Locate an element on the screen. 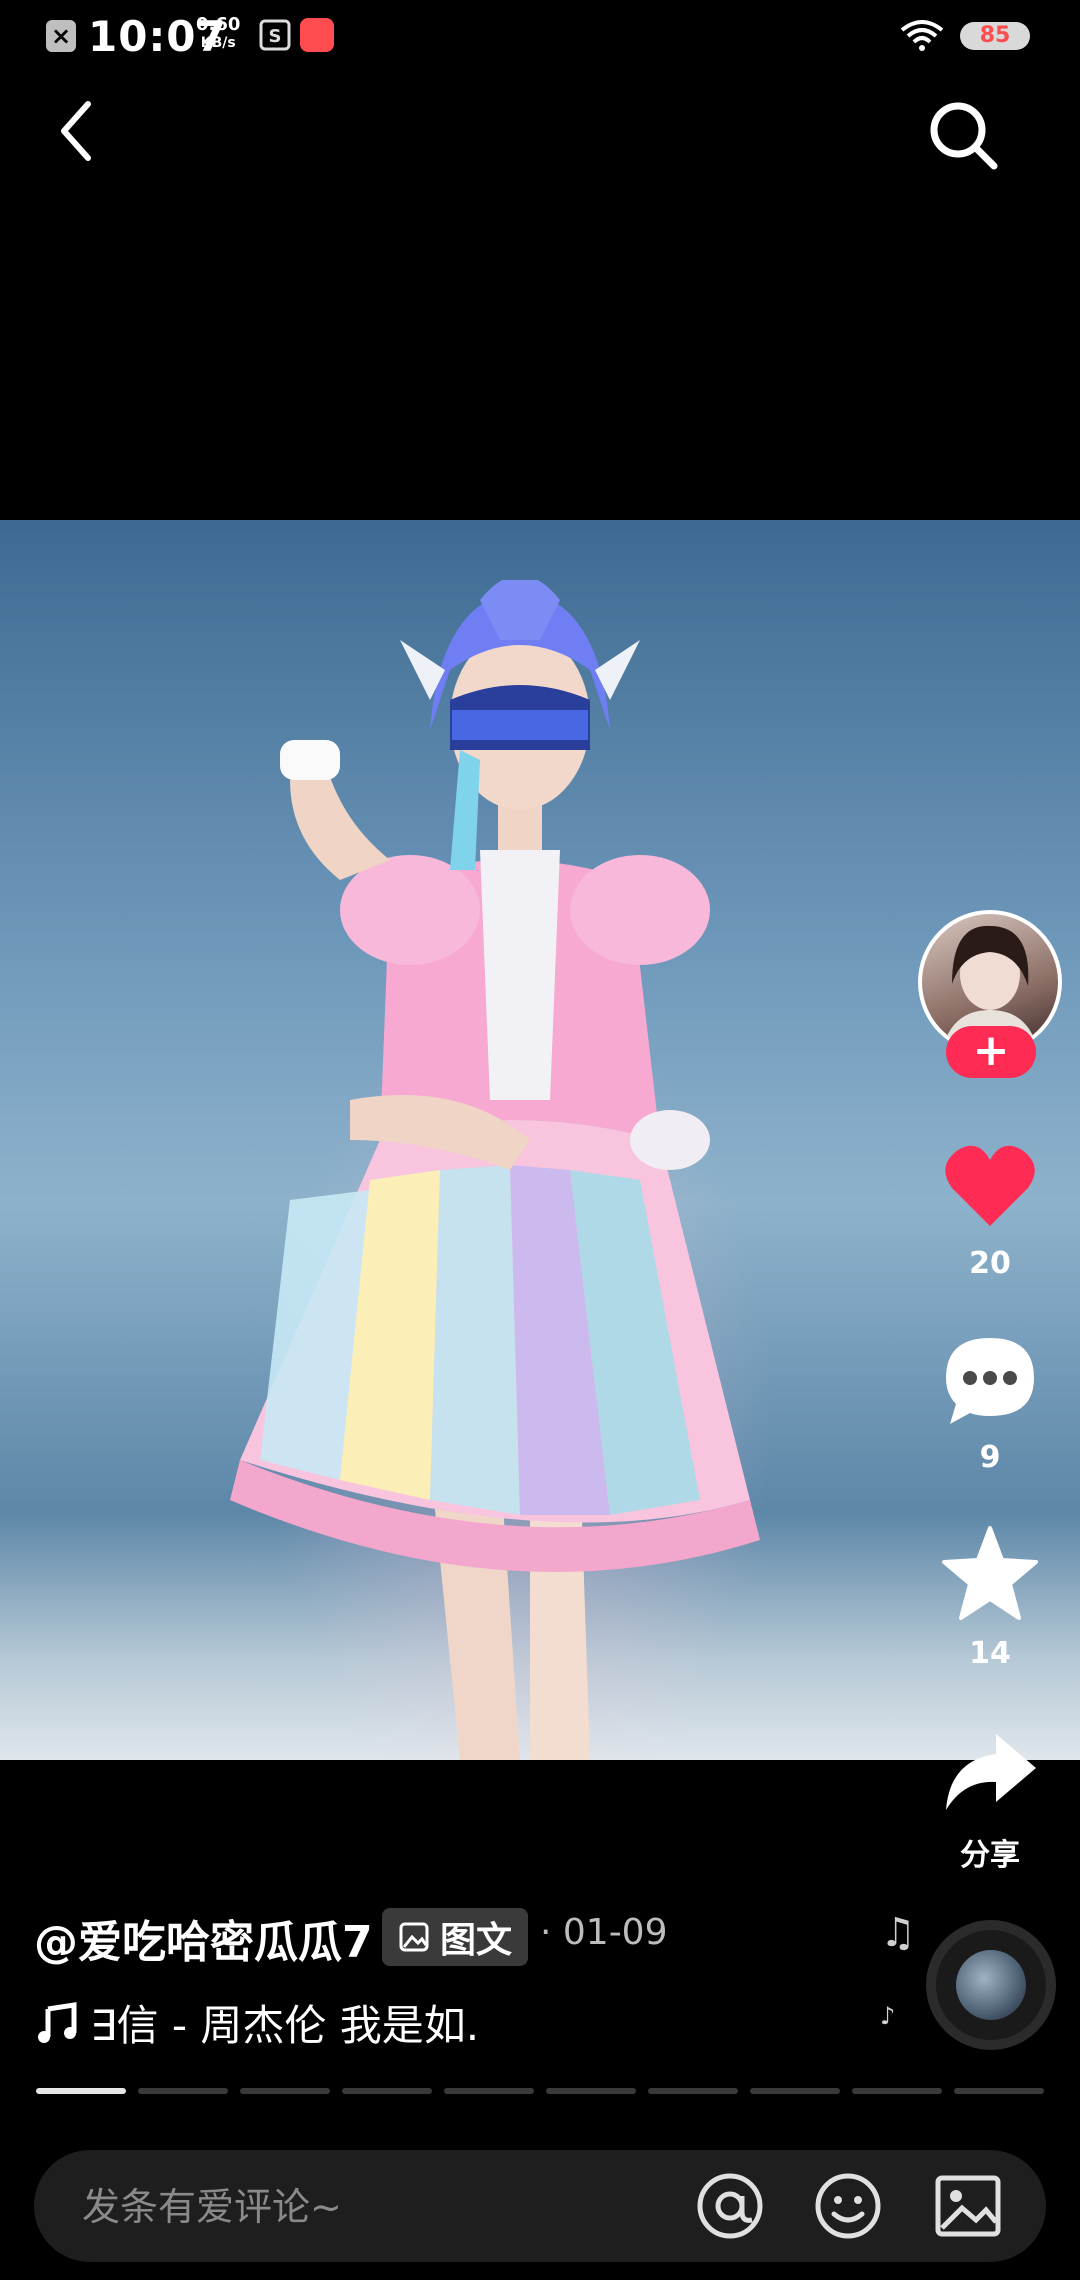 The height and width of the screenshot is (2280, 1080). status-bar: × 10:07 0.60 KB/s S 85 is located at coordinates (540, 36).